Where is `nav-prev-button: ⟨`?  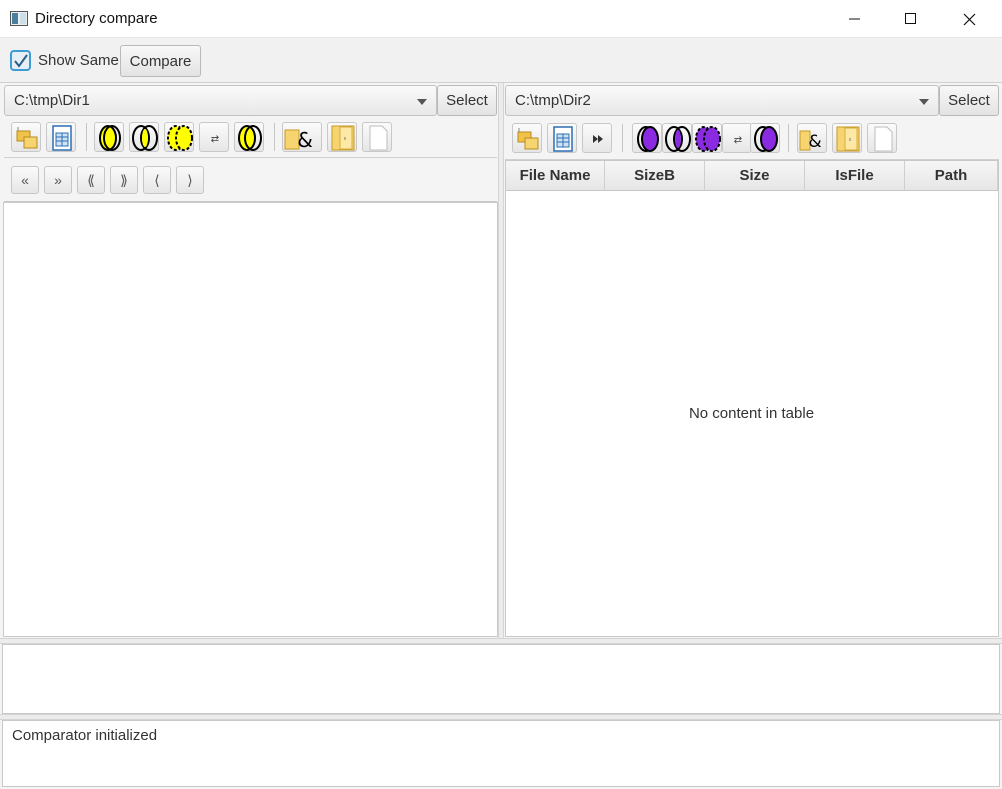 nav-prev-button: ⟨ is located at coordinates (157, 180).